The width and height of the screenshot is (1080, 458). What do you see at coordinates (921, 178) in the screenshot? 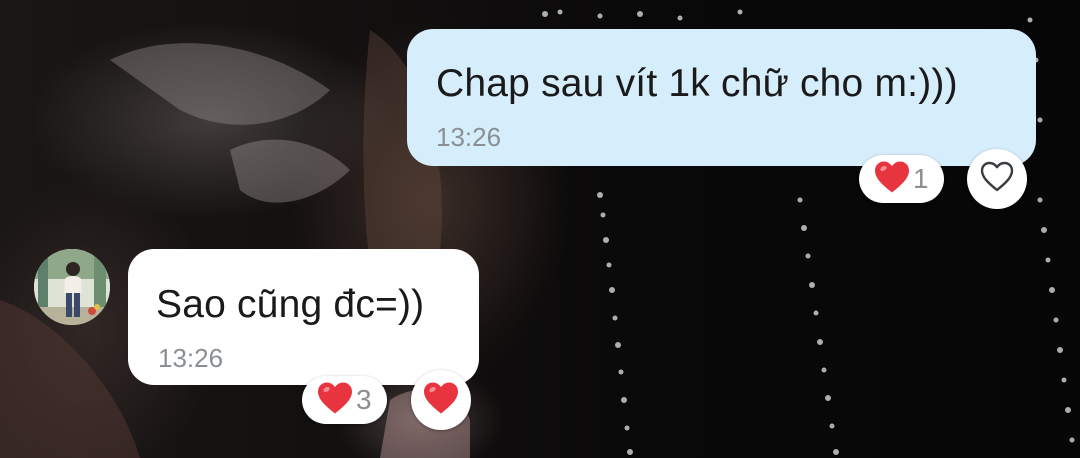
I see `reaction-count: 1` at bounding box center [921, 178].